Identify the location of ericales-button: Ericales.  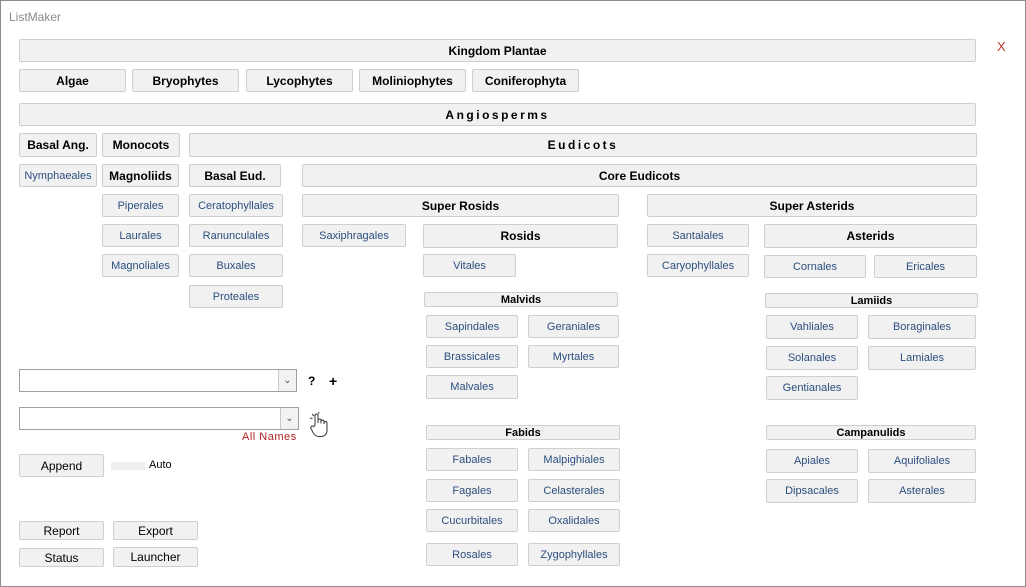
(925, 266).